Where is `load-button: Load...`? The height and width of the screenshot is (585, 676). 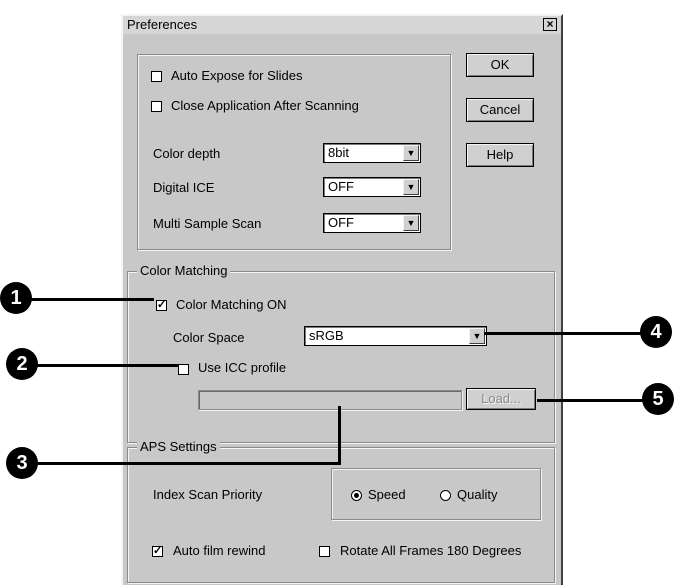 load-button: Load... is located at coordinates (501, 399).